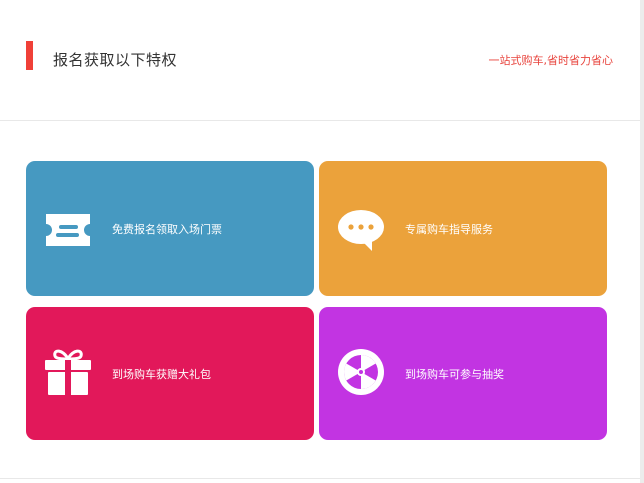 The image size is (644, 483). Describe the element at coordinates (642, 241) in the screenshot. I see `right-edge-divider` at that location.